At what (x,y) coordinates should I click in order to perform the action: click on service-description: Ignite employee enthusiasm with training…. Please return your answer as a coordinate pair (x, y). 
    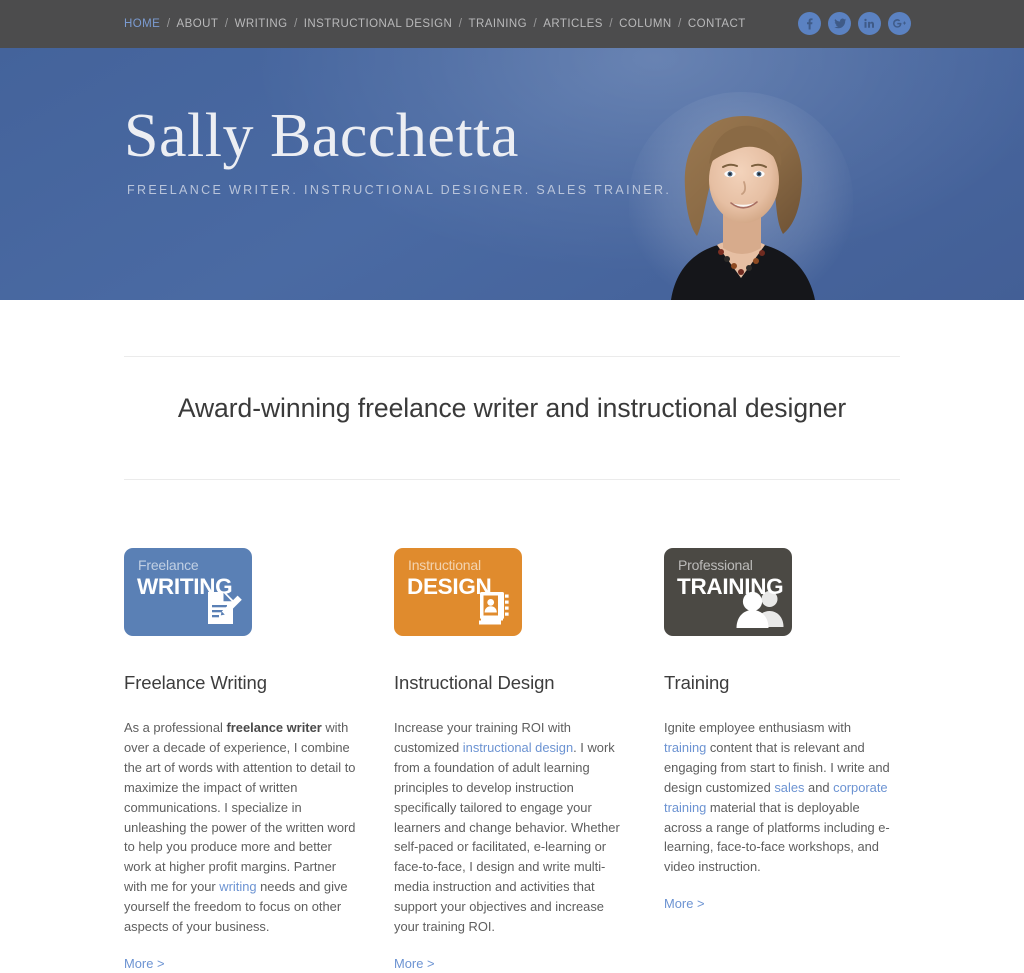
    Looking at the image, I should click on (780, 797).